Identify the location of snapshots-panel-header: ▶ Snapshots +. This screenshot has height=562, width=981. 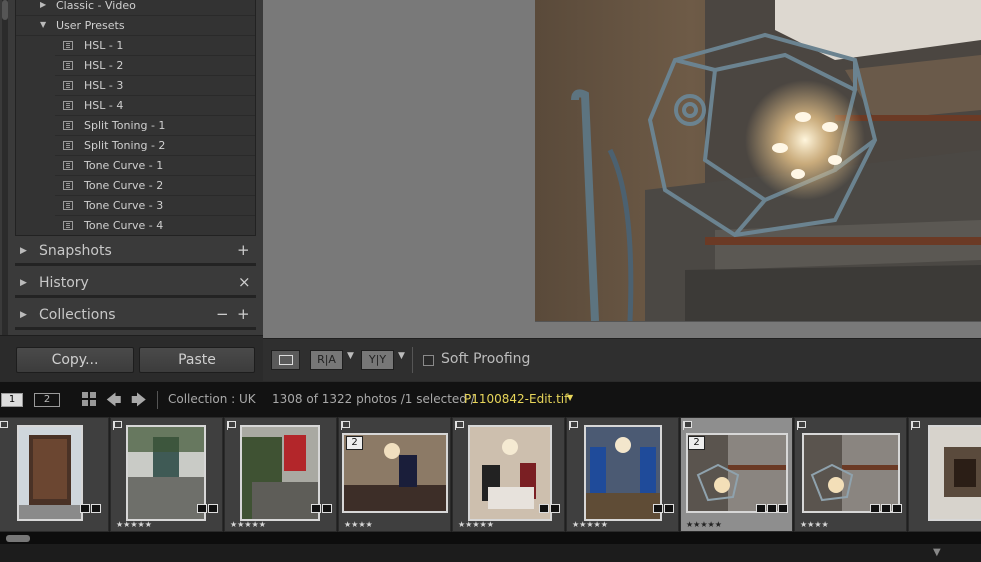
(135, 252).